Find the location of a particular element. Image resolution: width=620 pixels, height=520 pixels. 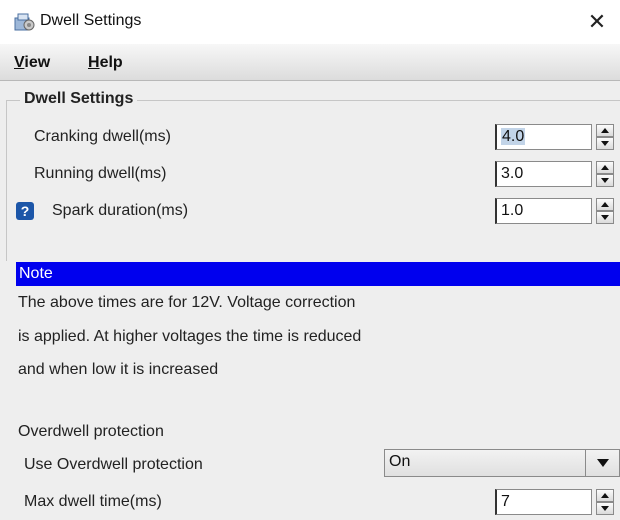

app-settings-icon is located at coordinates (24, 22).